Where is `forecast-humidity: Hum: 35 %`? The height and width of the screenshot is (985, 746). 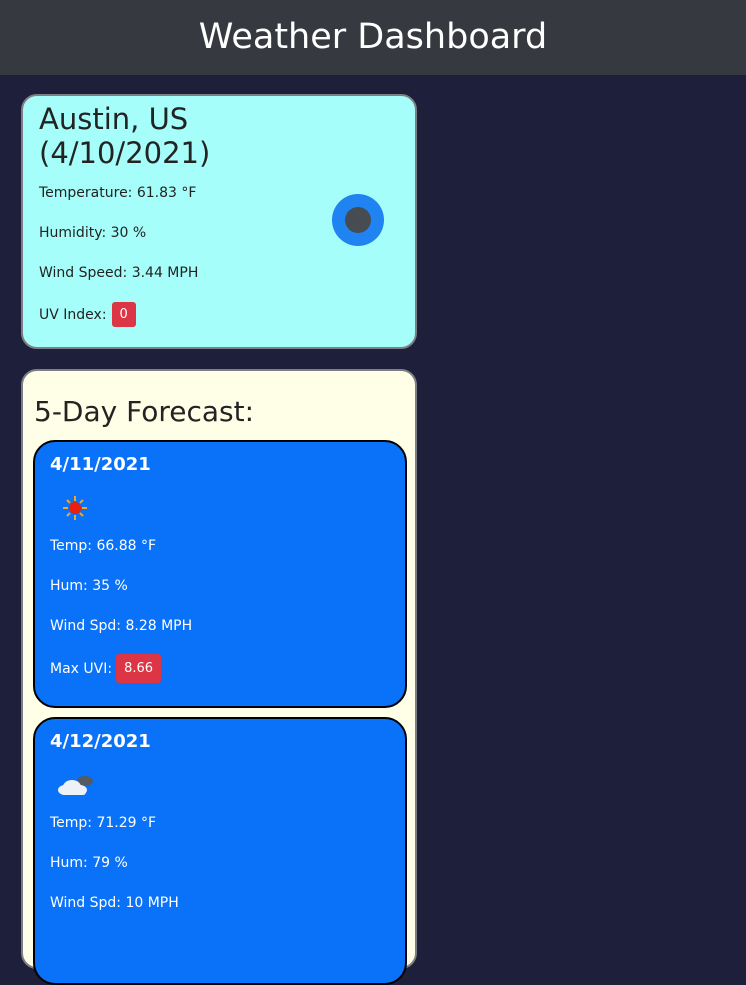
forecast-humidity: Hum: 35 % is located at coordinates (89, 586).